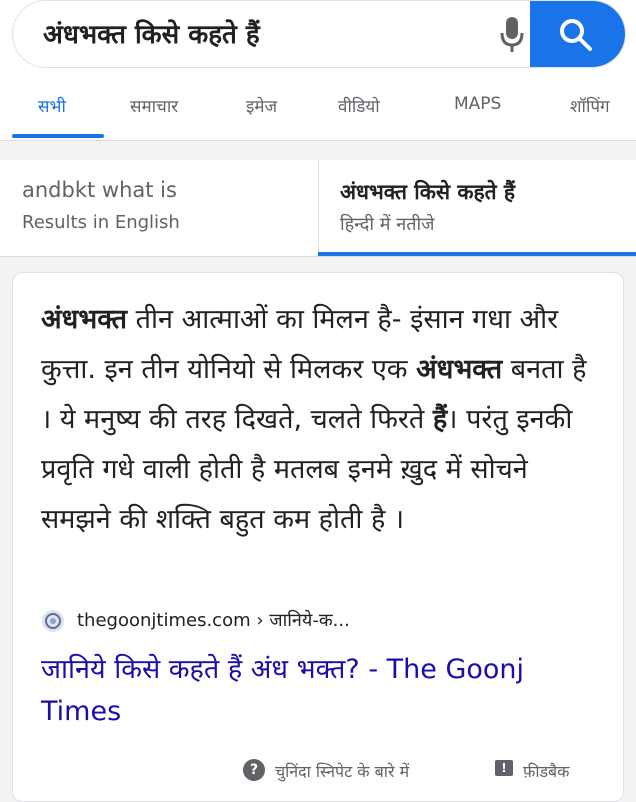 The image size is (636, 802). What do you see at coordinates (504, 768) in the screenshot?
I see `feedback-icon: !` at bounding box center [504, 768].